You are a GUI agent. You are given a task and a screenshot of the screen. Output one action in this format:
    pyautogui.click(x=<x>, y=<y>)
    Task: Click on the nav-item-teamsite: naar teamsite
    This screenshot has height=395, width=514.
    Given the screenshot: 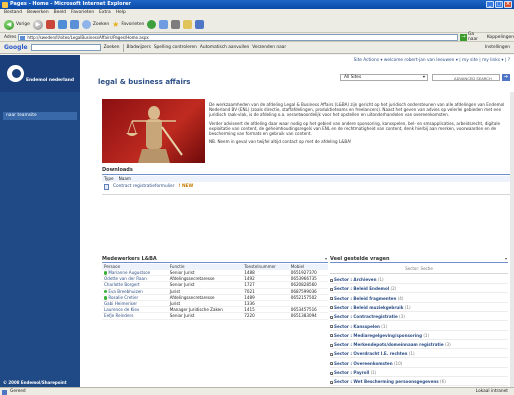 What is the action you would take?
    pyautogui.click(x=40, y=116)
    